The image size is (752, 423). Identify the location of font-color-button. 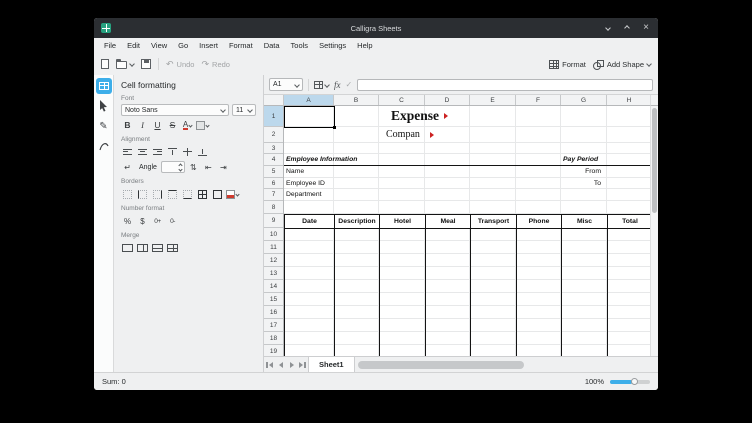
(187, 125).